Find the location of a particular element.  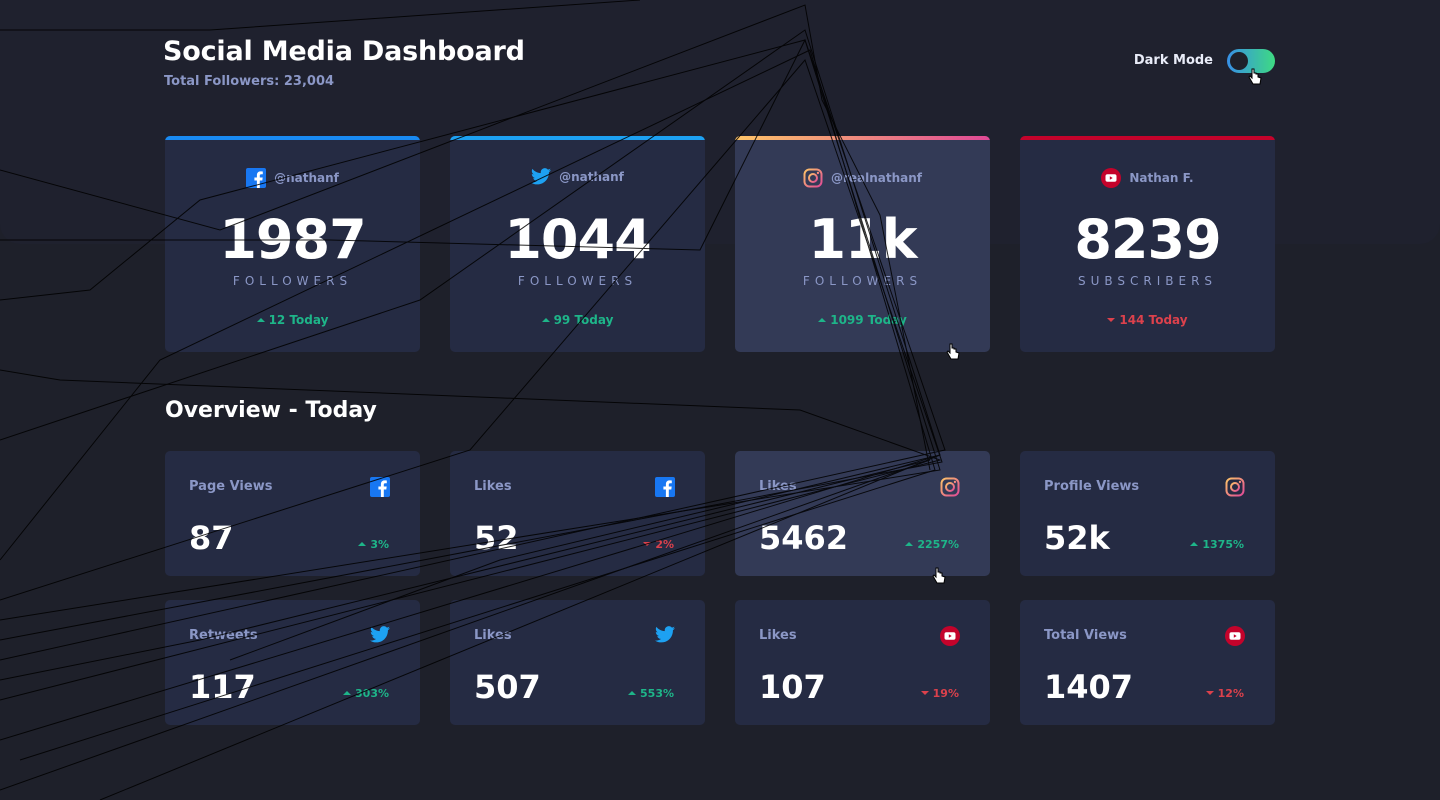

card-handle-row: @realnathanf is located at coordinates (862, 178).